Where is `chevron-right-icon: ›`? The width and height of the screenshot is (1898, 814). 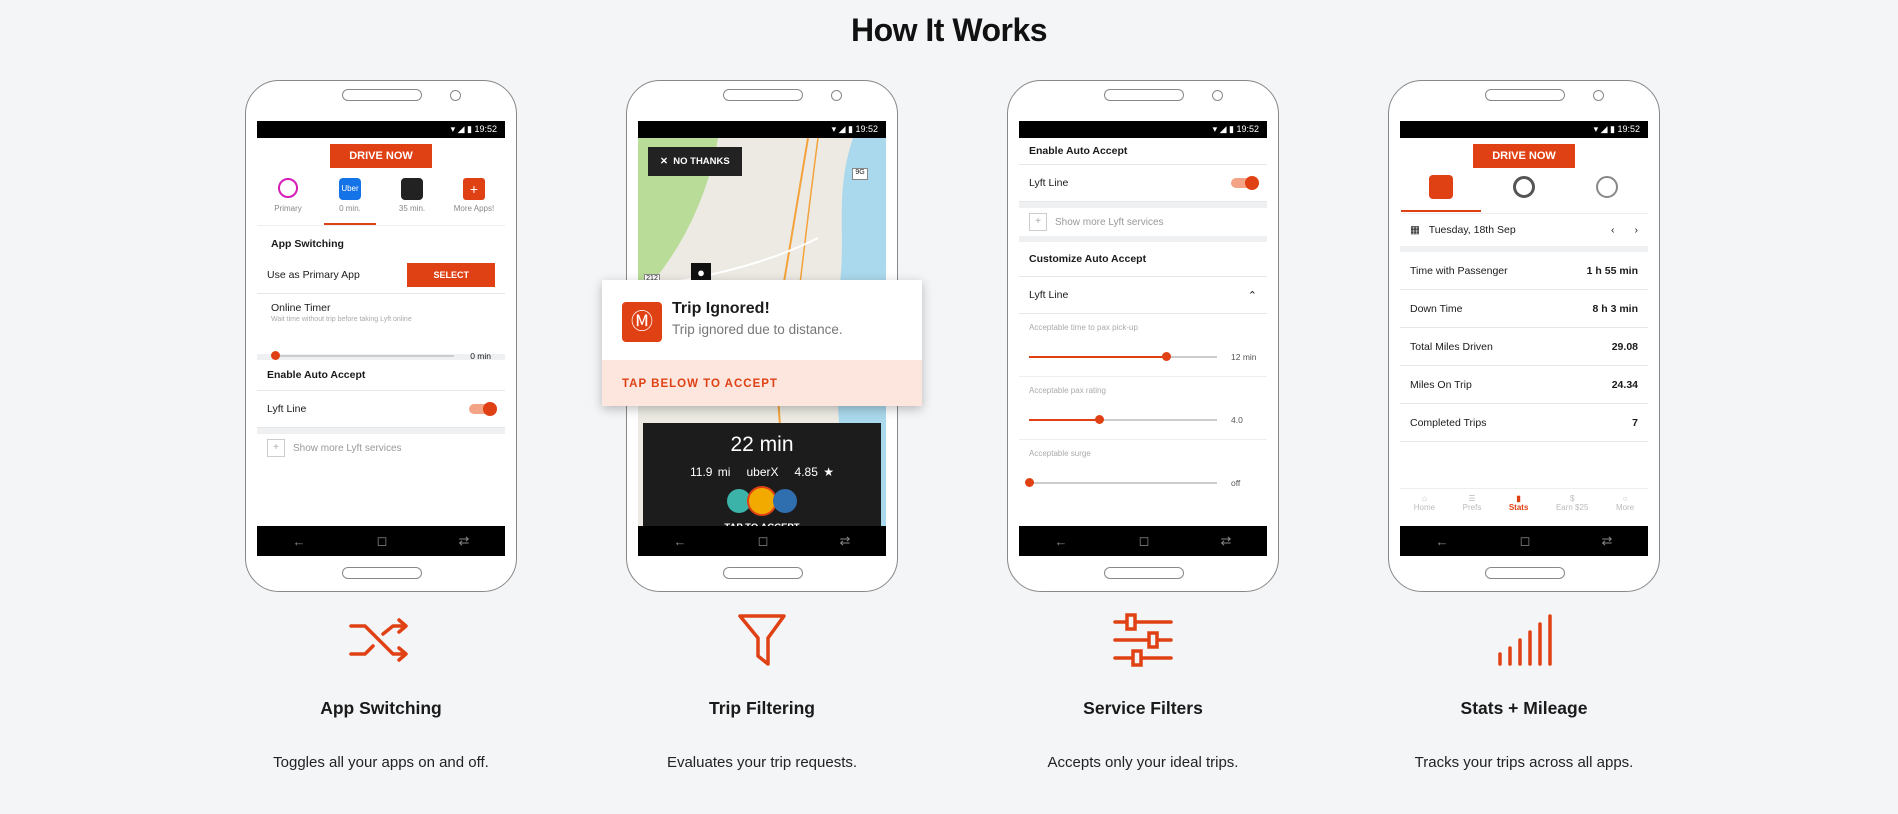 chevron-right-icon: › is located at coordinates (1637, 230).